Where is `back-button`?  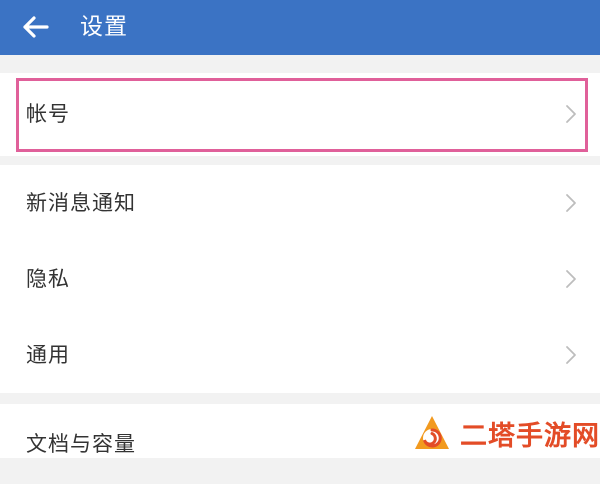 back-button is located at coordinates (35, 27).